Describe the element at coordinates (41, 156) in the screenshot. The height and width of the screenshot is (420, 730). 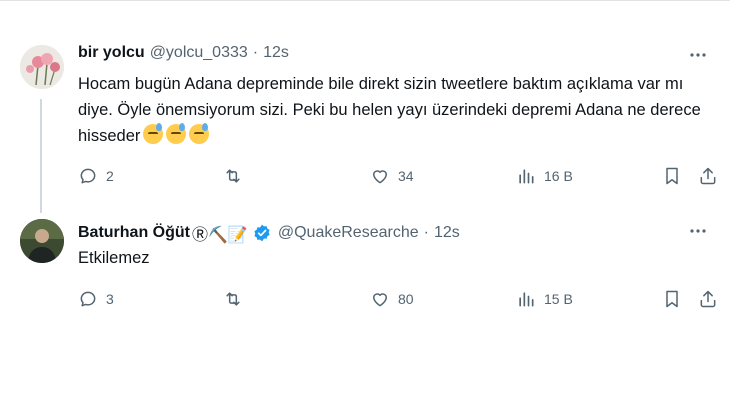
I see `thread-line` at that location.